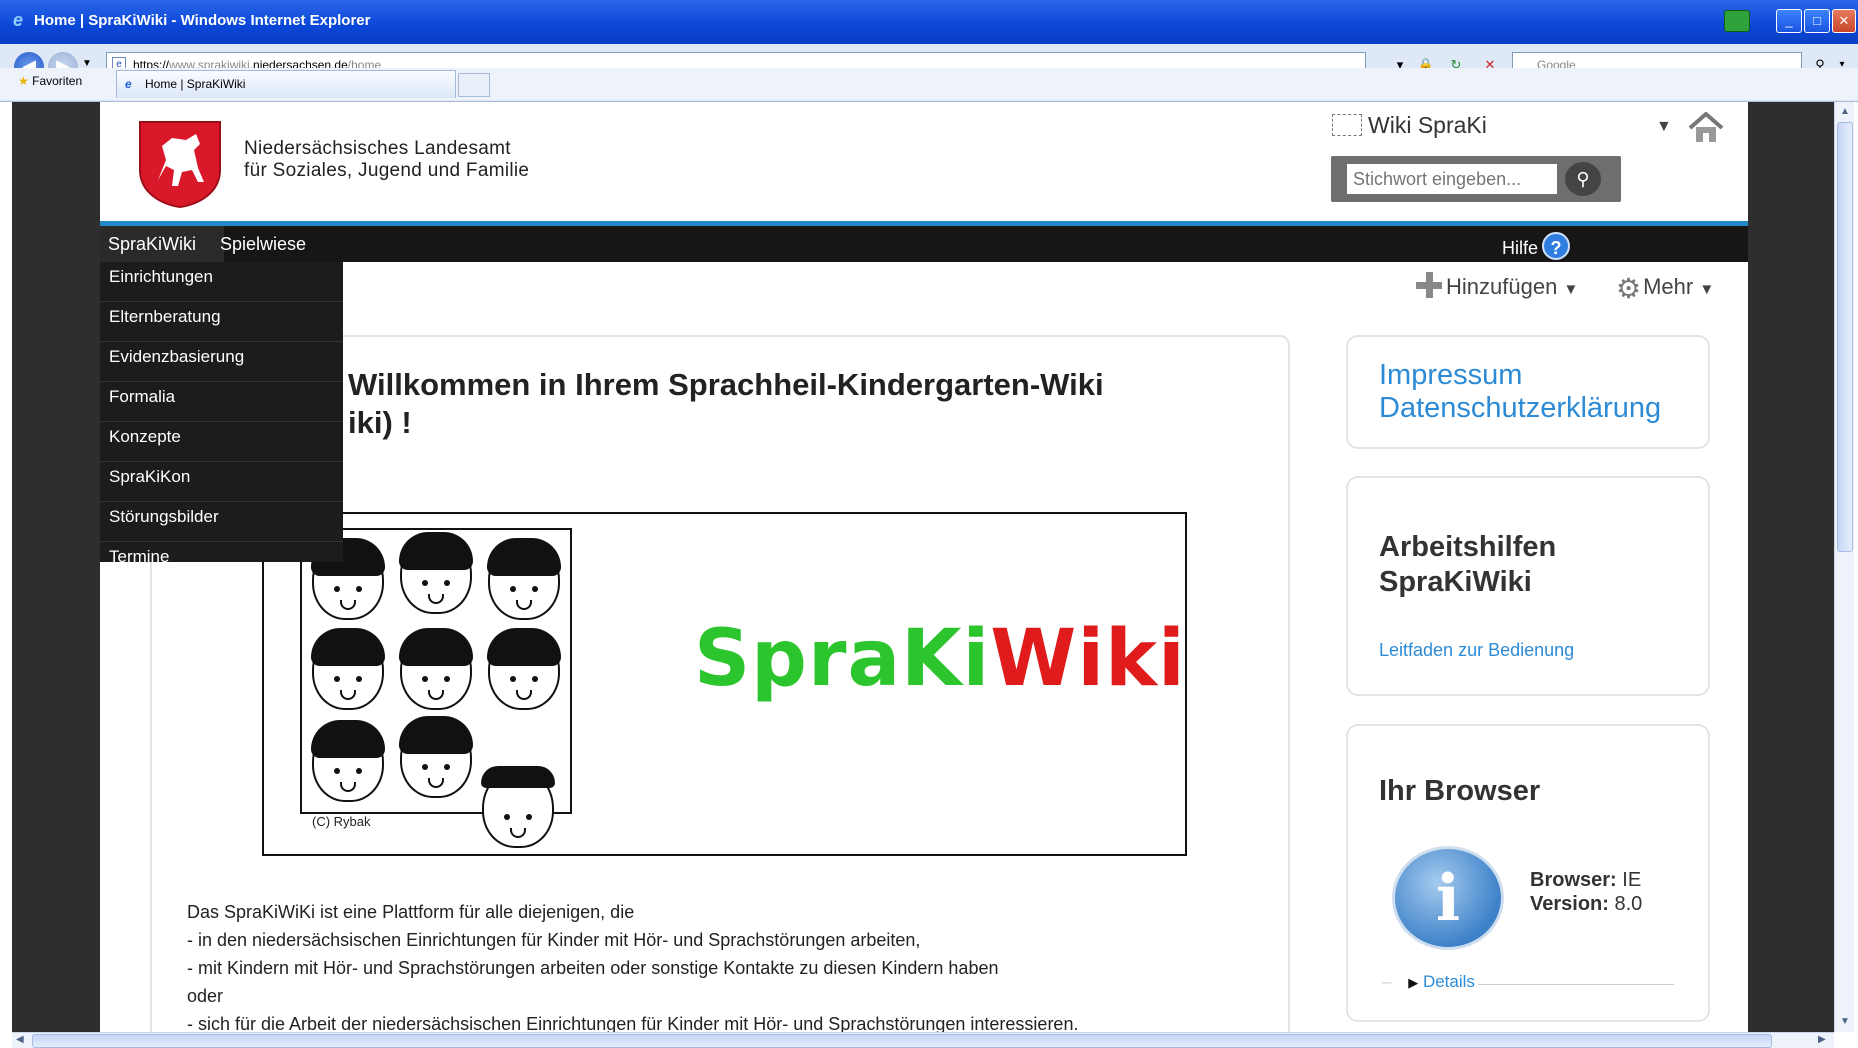 This screenshot has height=1048, width=1858. What do you see at coordinates (1845, 337) in the screenshot?
I see `vertical-scroll-thumb` at bounding box center [1845, 337].